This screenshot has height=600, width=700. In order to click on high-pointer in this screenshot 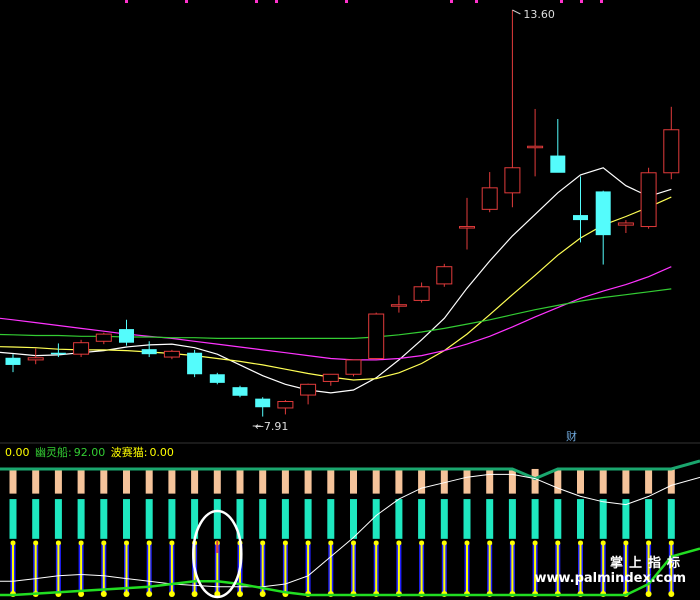, I will do `click(516, 12)`.